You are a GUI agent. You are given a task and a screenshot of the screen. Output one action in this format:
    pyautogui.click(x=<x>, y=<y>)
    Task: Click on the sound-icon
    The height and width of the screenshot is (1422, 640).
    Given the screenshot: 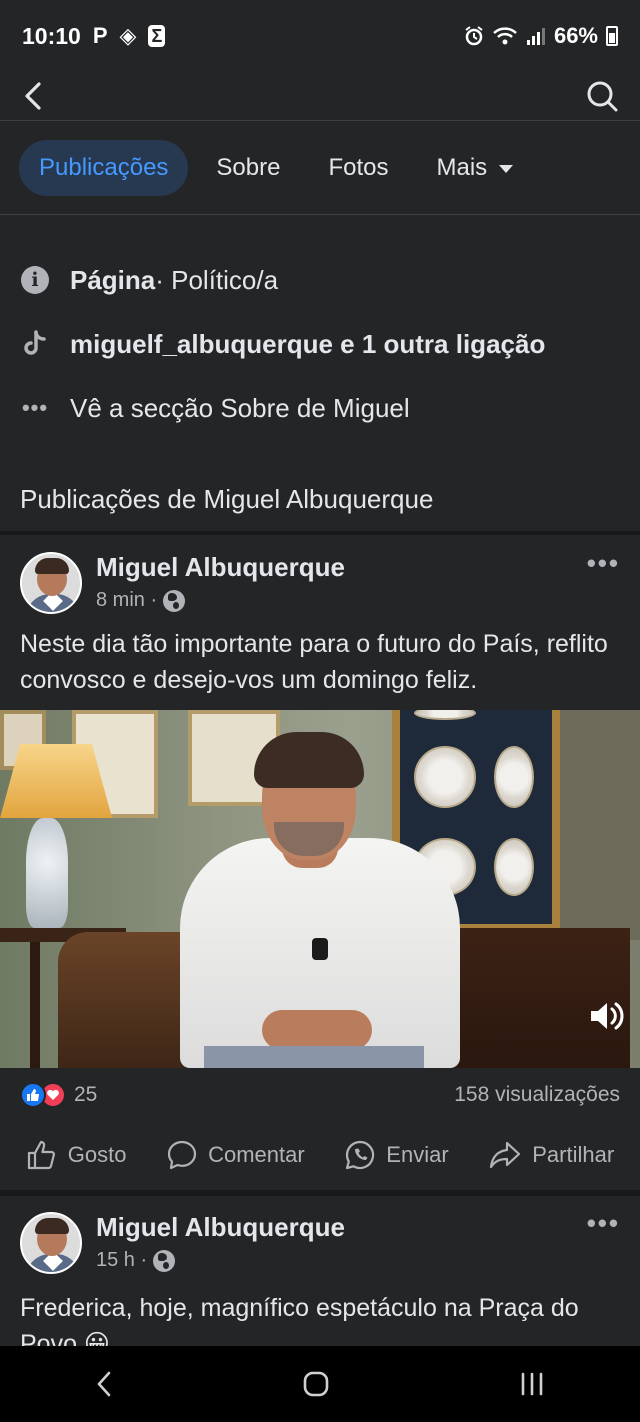 What is the action you would take?
    pyautogui.click(x=606, y=1016)
    